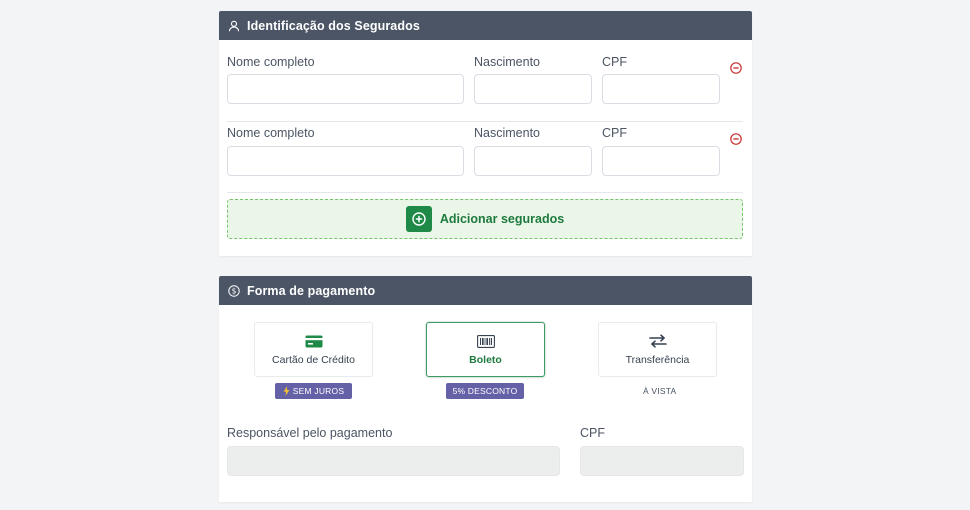 This screenshot has height=510, width=970. I want to click on credit-card-icon, so click(314, 341).